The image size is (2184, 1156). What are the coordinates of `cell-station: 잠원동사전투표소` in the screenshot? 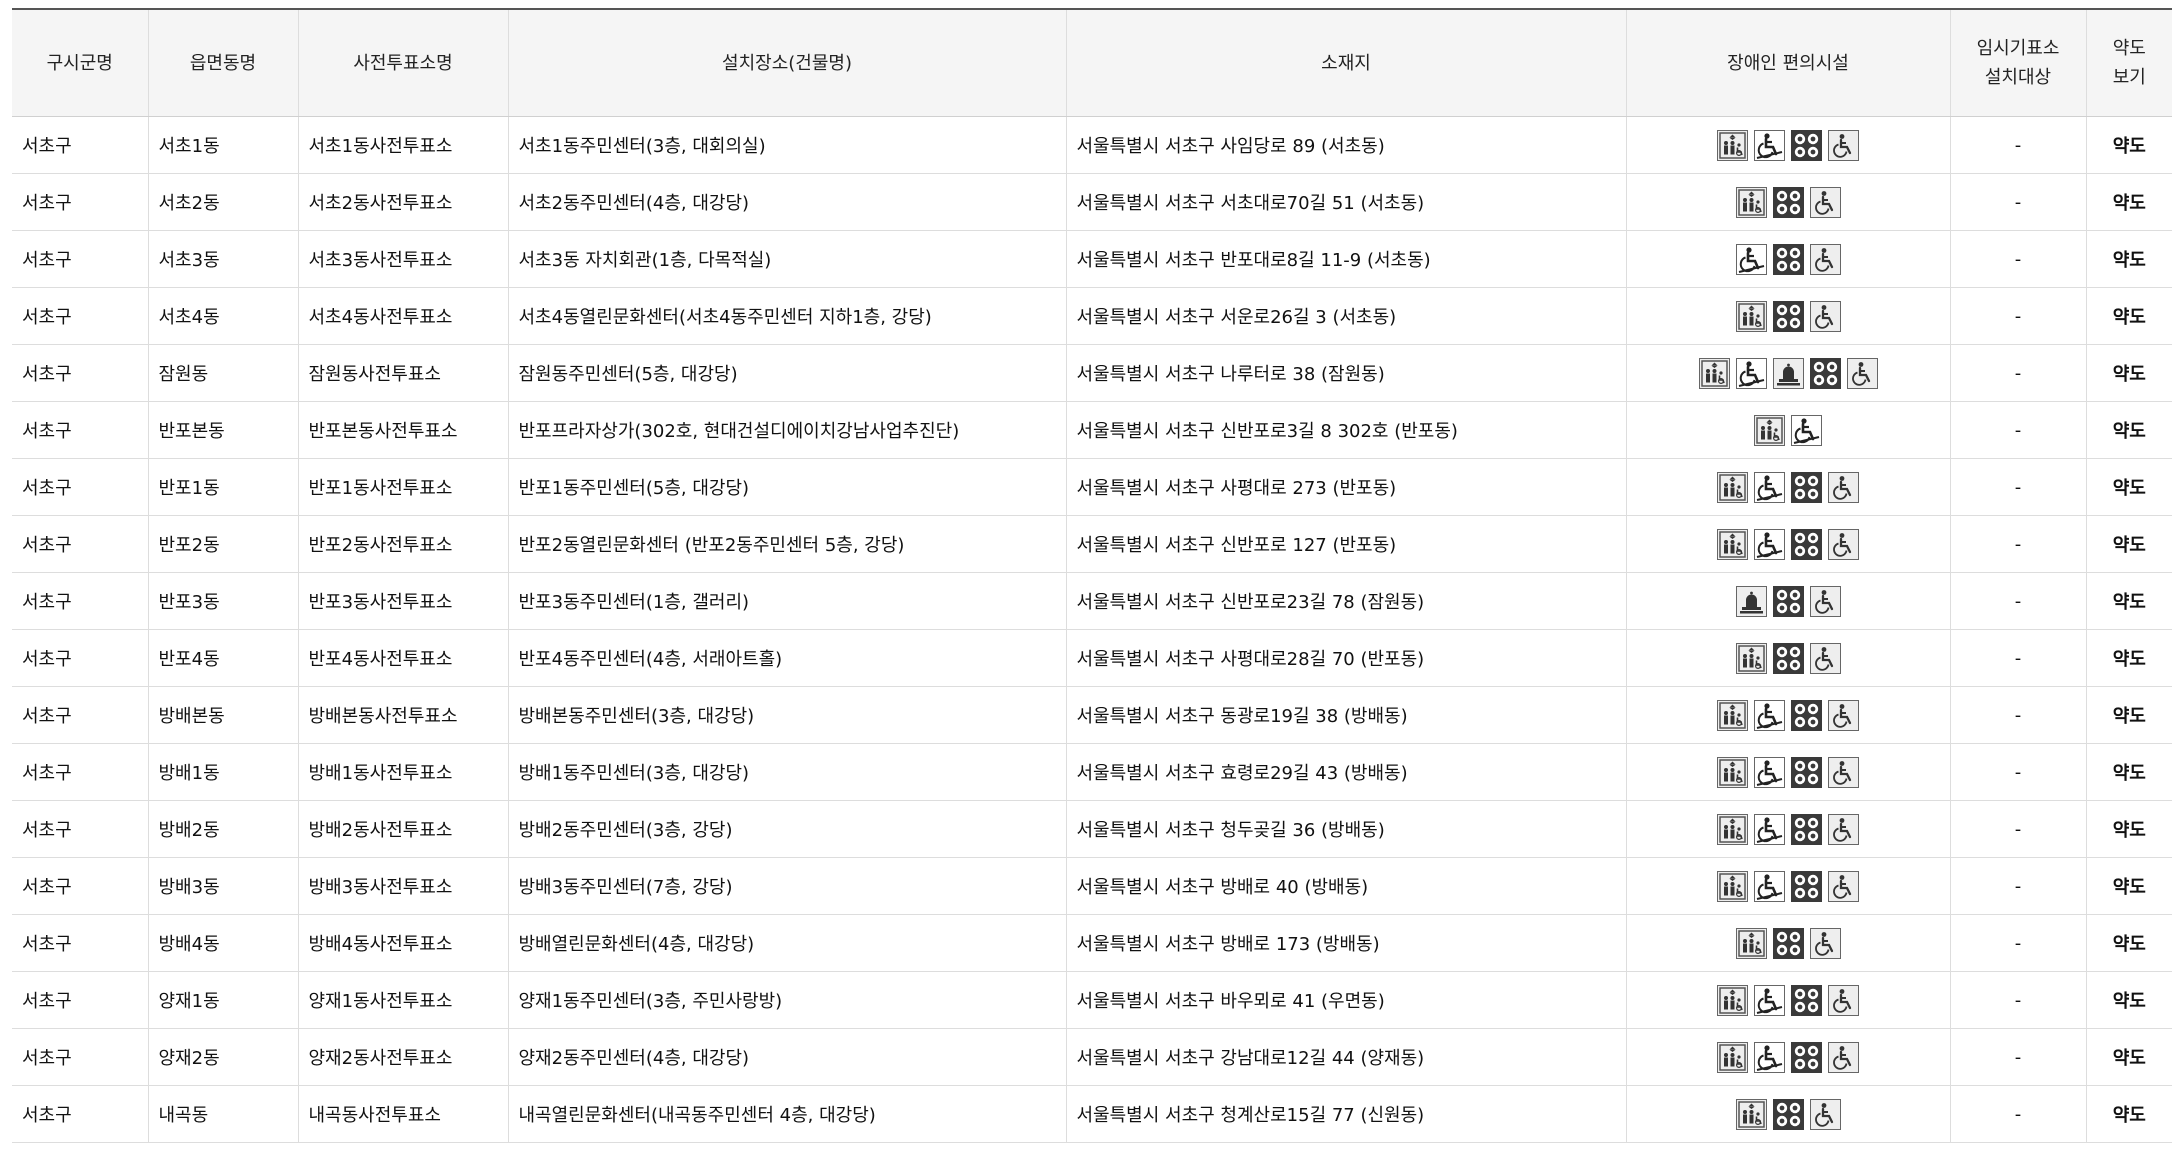 It's located at (403, 373).